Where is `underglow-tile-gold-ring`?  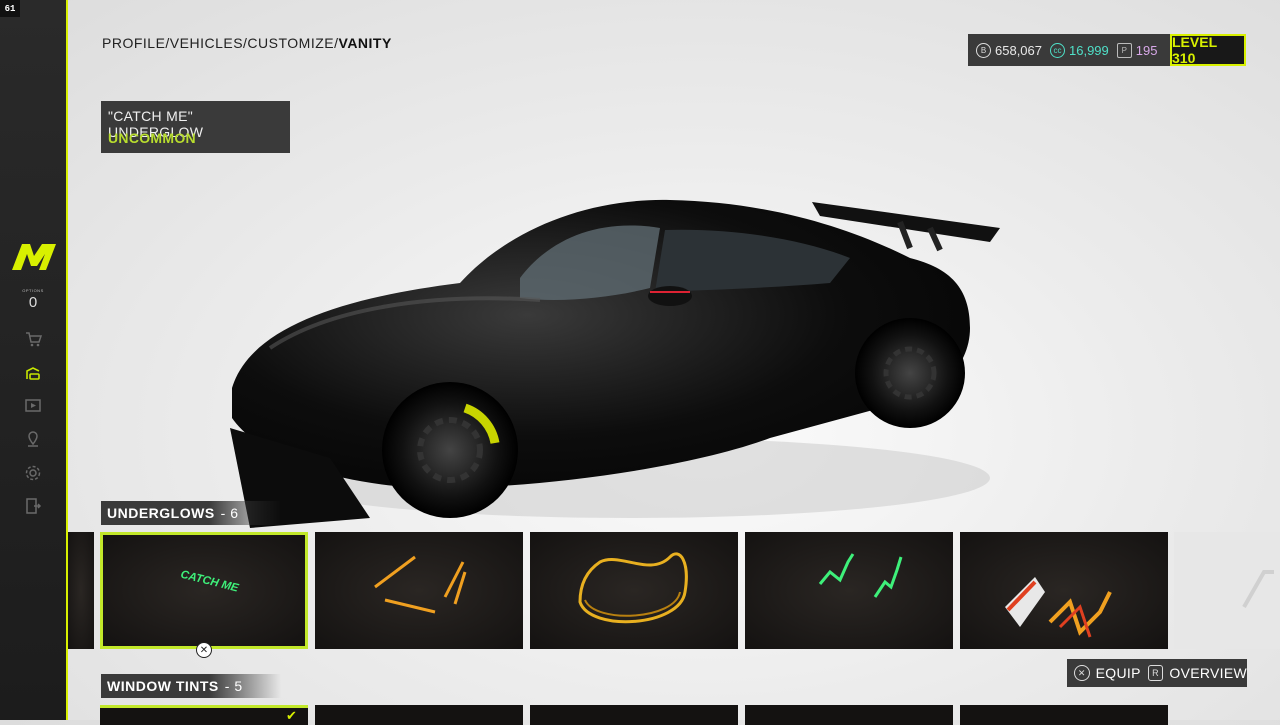
underglow-tile-gold-ring is located at coordinates (634, 590).